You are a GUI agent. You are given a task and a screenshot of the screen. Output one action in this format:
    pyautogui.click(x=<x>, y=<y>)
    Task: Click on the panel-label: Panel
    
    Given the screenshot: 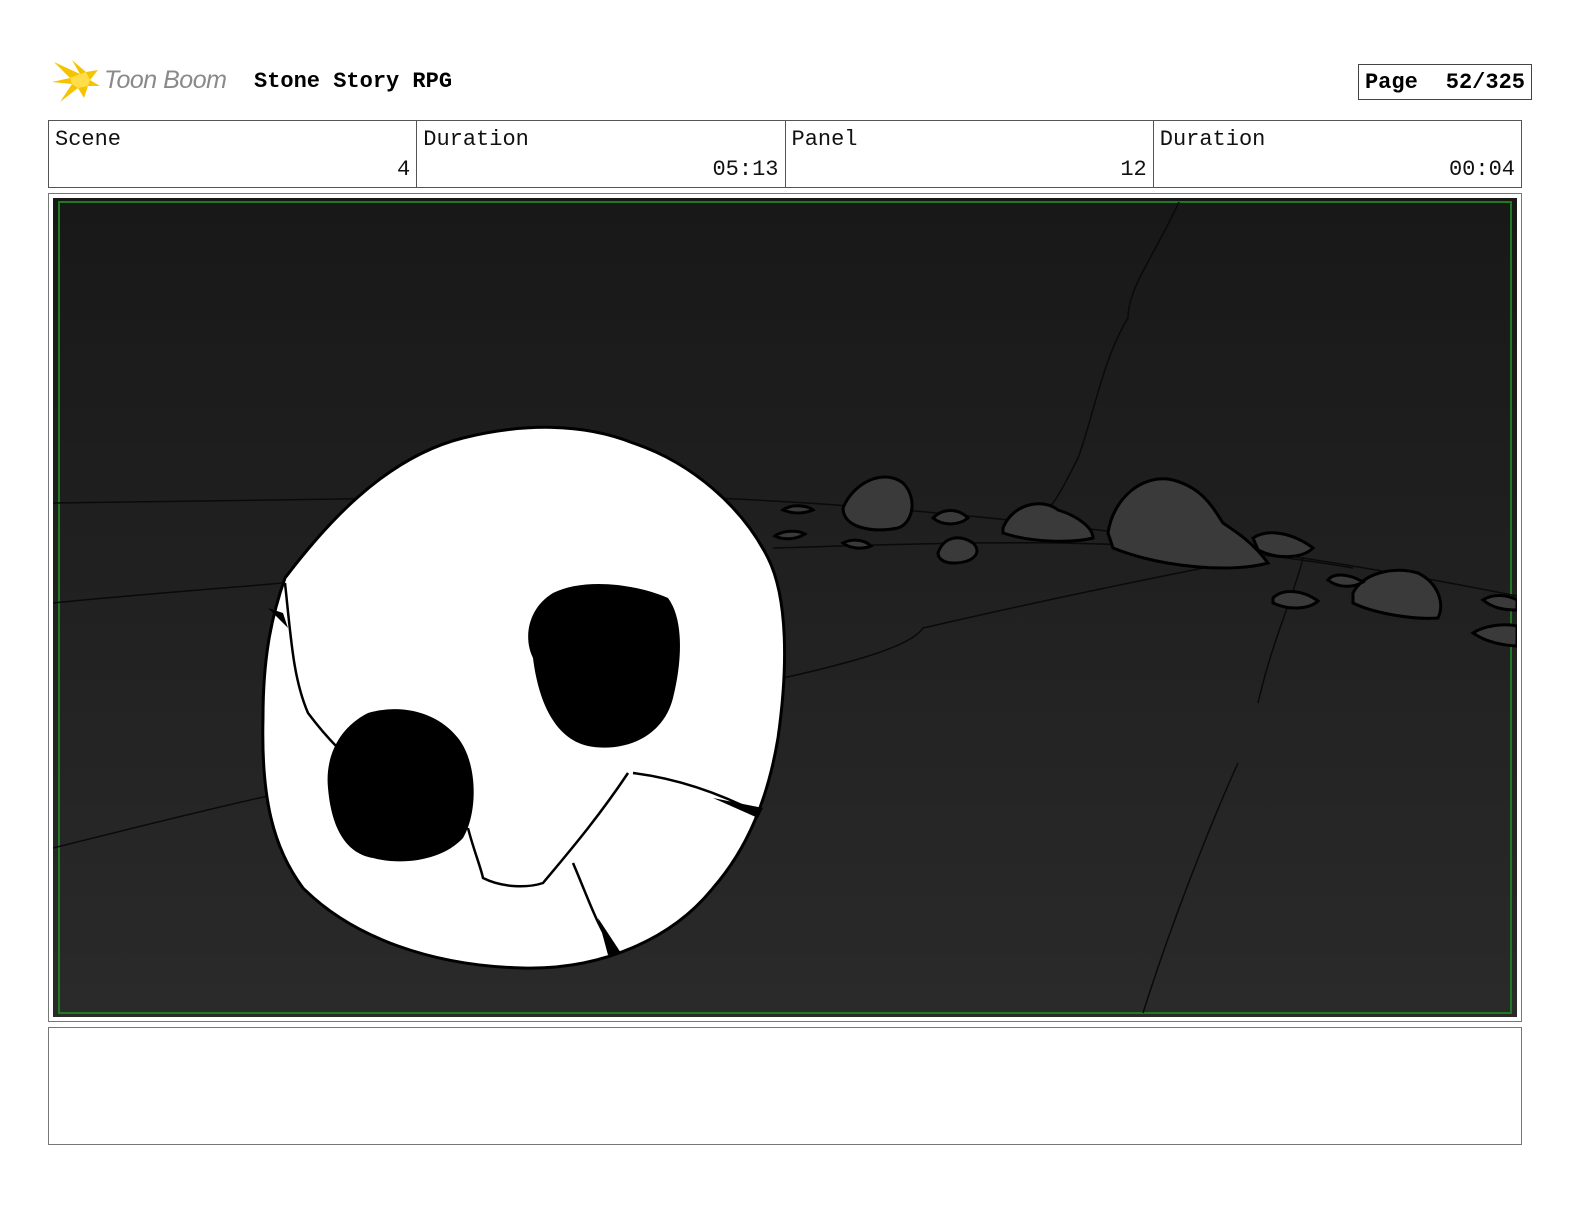 What is the action you would take?
    pyautogui.click(x=824, y=139)
    